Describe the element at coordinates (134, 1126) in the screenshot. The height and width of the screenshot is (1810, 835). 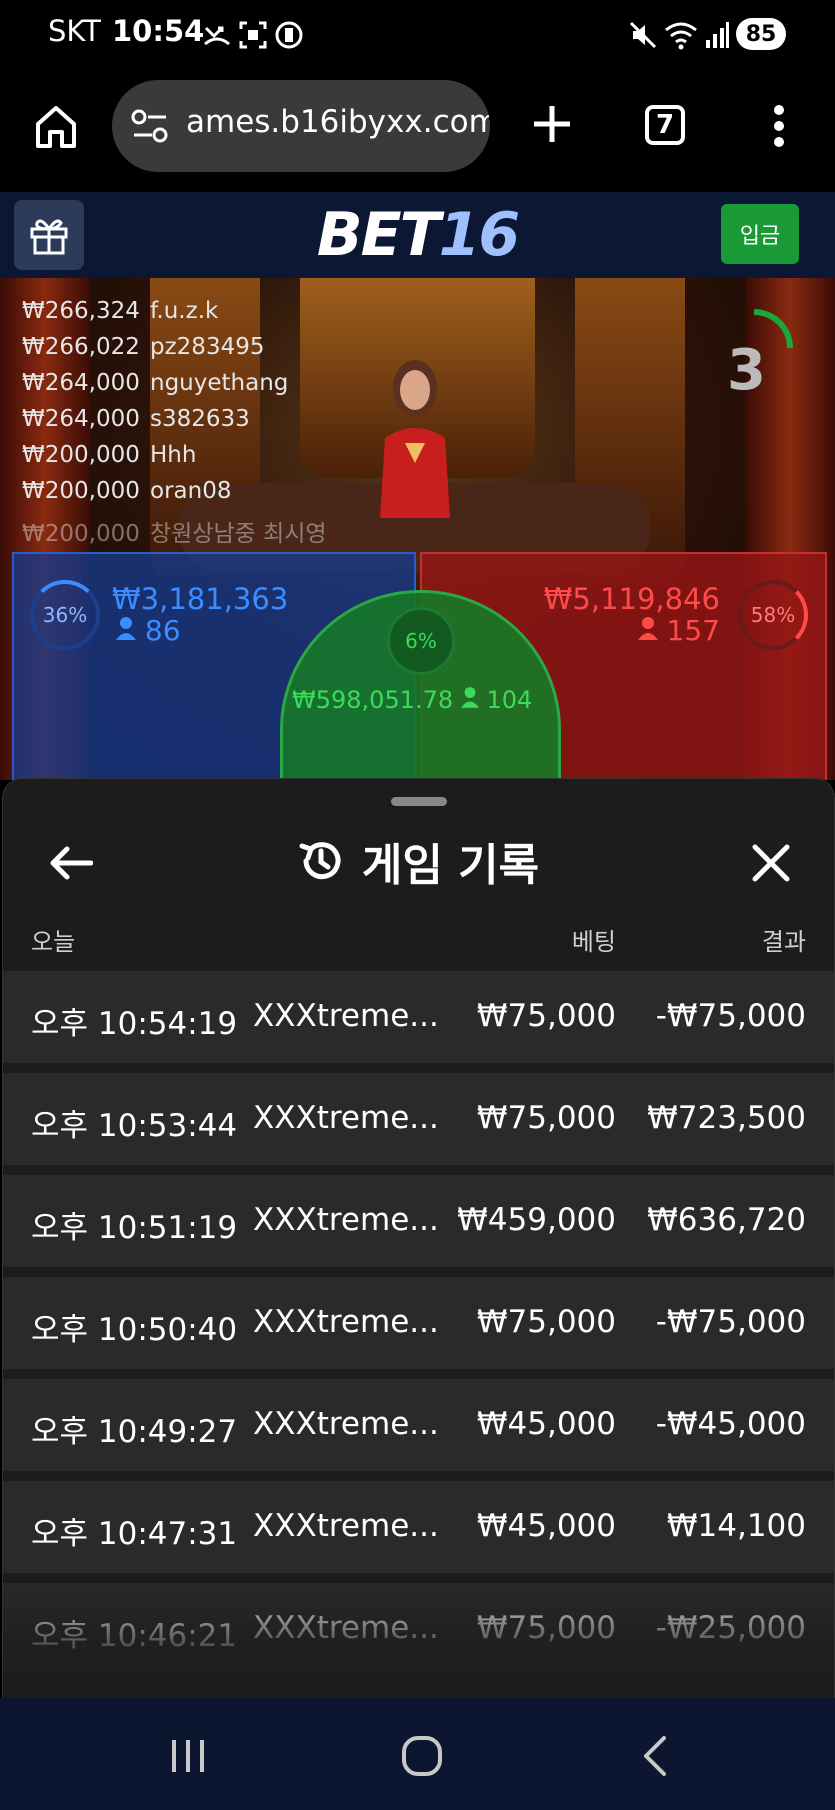
I see `row-time: 오후 10:53:44` at that location.